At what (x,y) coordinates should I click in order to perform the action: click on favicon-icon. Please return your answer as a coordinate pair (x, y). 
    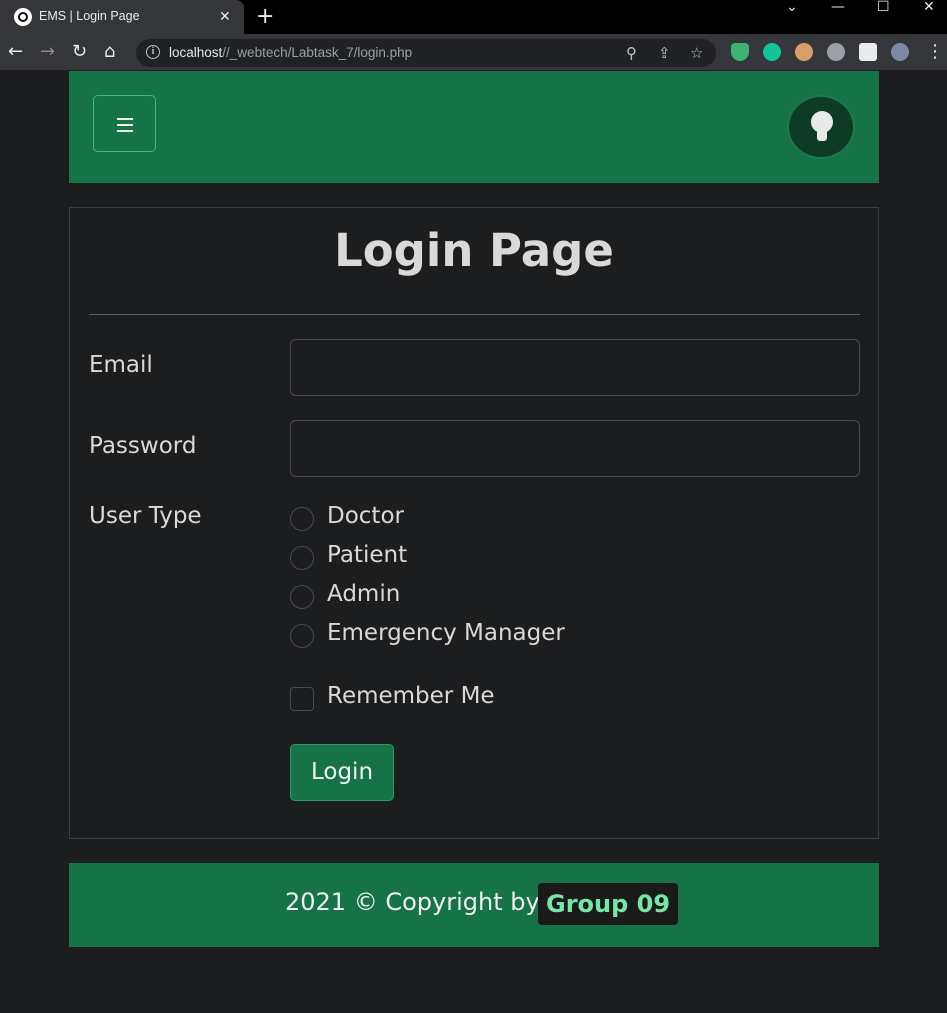
    Looking at the image, I should click on (23, 17).